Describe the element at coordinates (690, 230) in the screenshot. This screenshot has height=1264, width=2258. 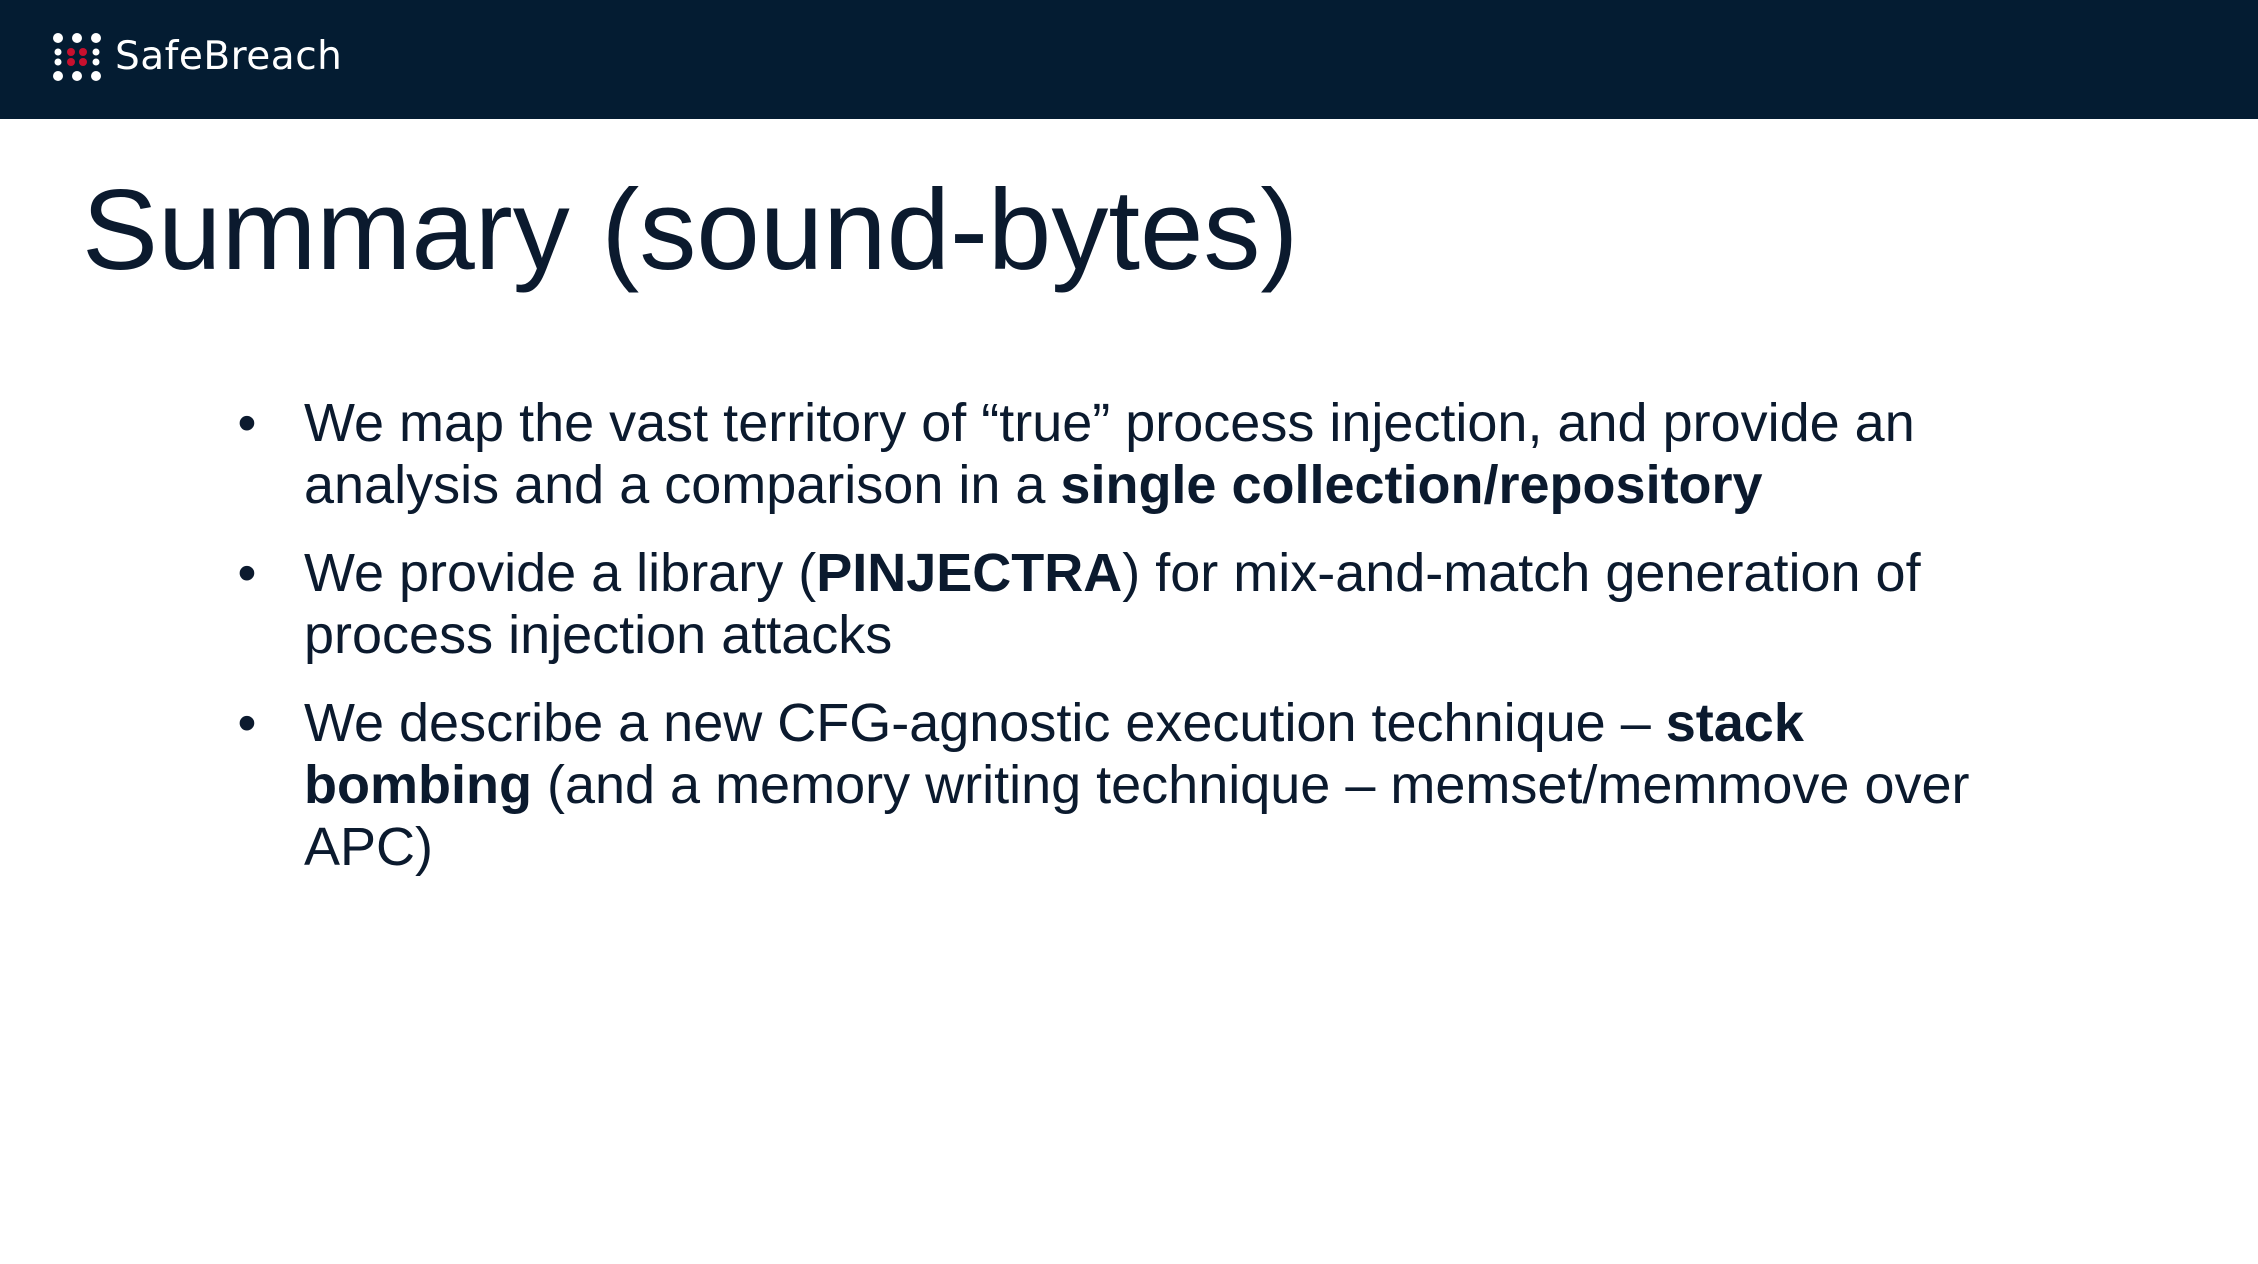
I see `page-title: Summary (sound-bytes)` at that location.